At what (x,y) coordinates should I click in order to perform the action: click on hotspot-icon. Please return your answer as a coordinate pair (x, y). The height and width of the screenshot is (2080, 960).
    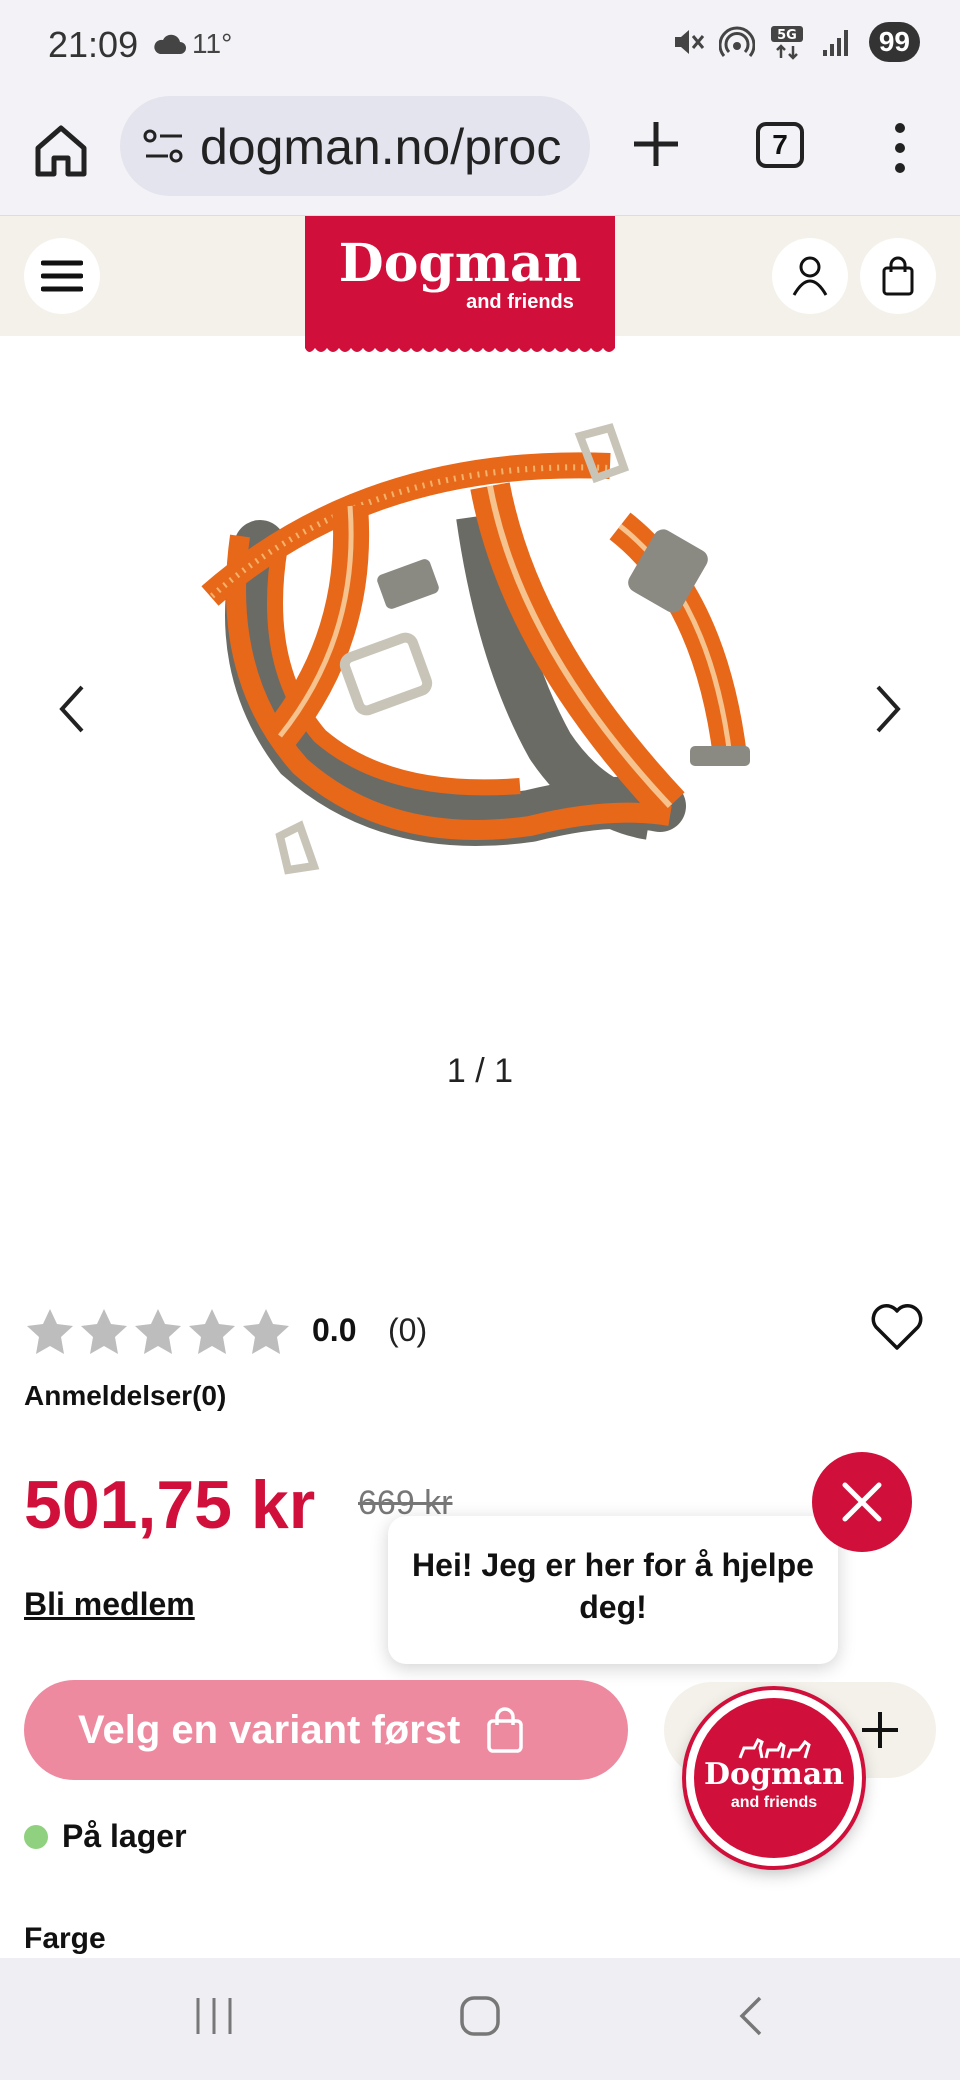
    Looking at the image, I should click on (736, 41).